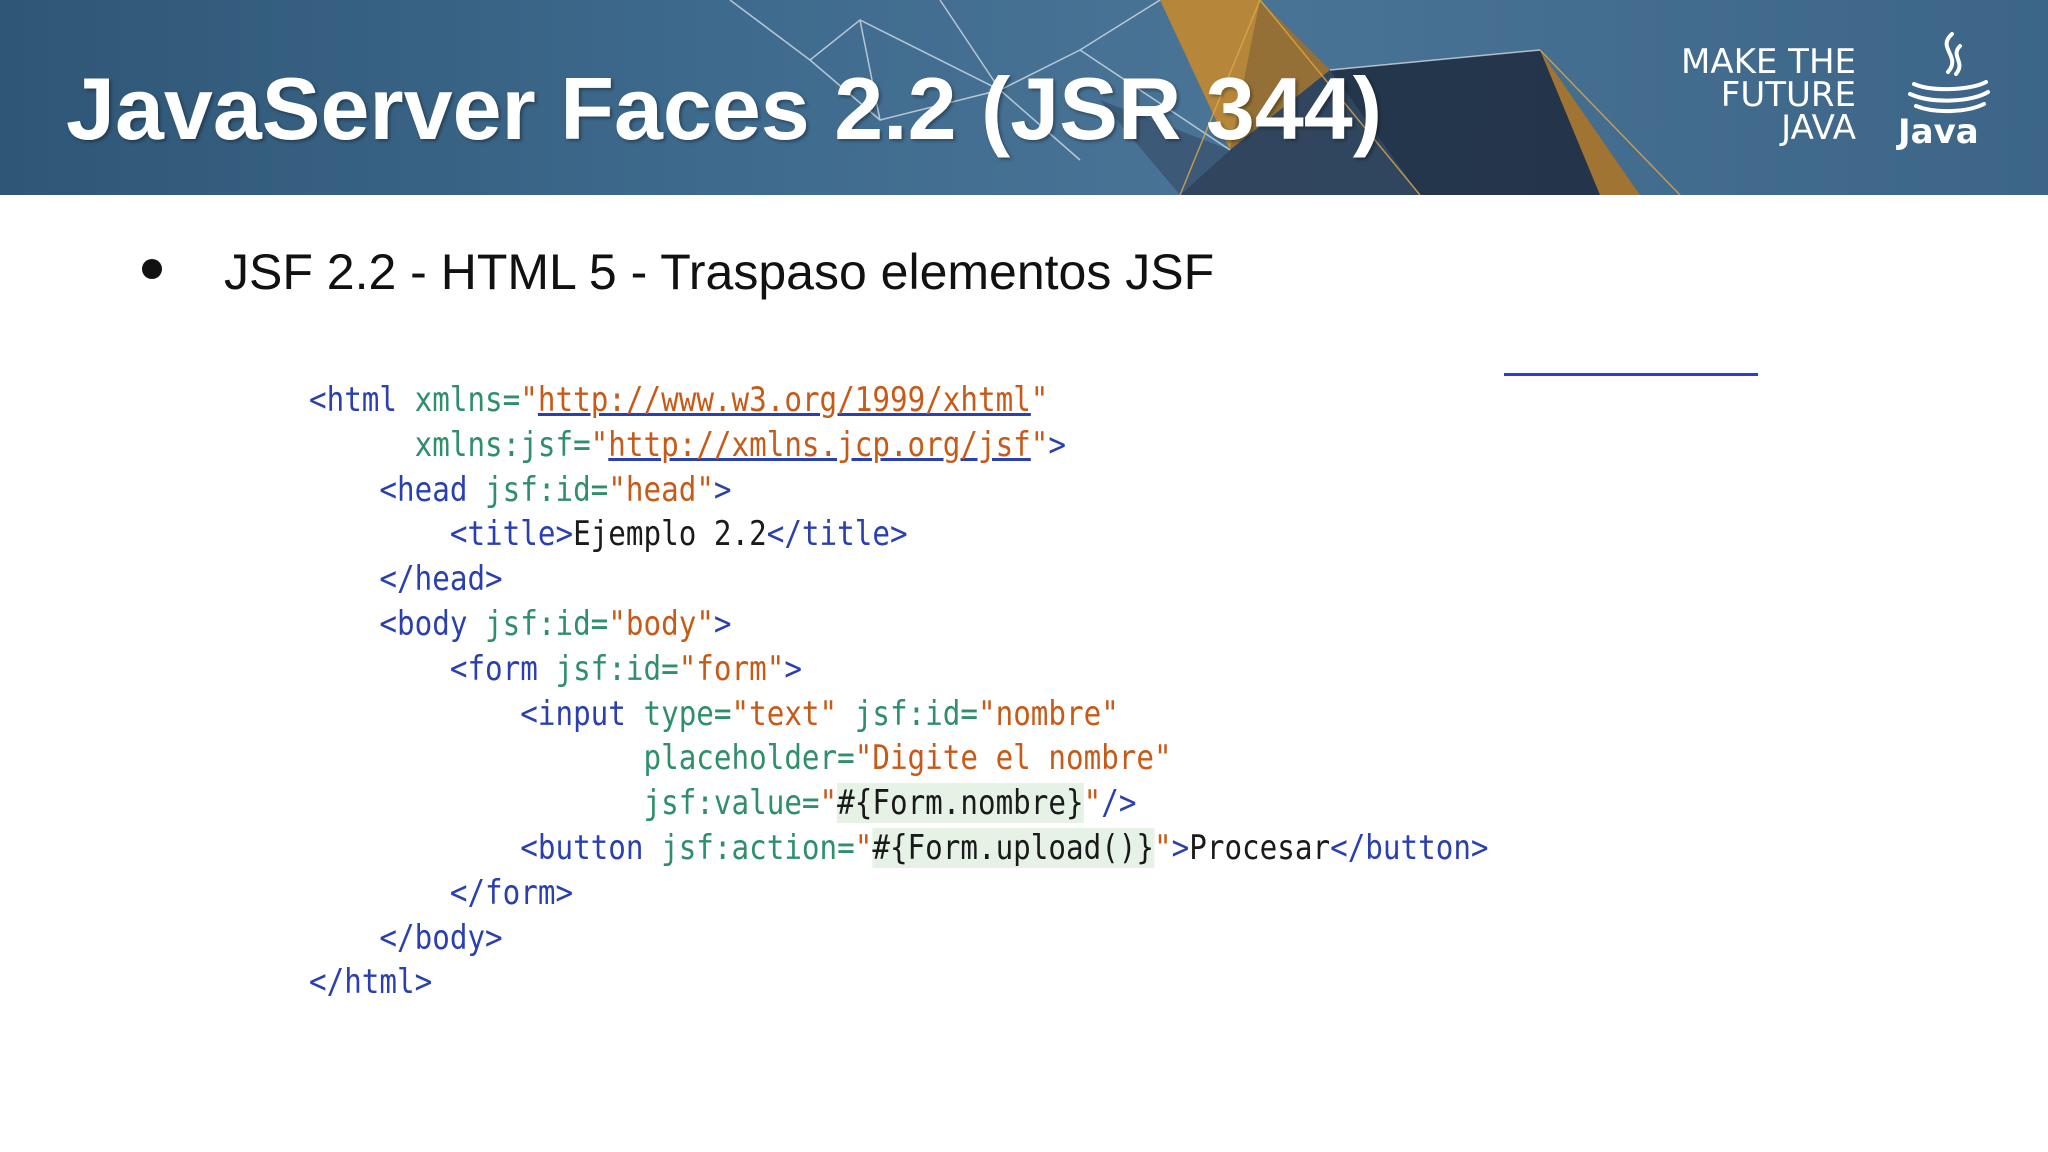 The height and width of the screenshot is (1152, 2048). What do you see at coordinates (502, 444) in the screenshot?
I see `code-token: xmlns:jsf=` at bounding box center [502, 444].